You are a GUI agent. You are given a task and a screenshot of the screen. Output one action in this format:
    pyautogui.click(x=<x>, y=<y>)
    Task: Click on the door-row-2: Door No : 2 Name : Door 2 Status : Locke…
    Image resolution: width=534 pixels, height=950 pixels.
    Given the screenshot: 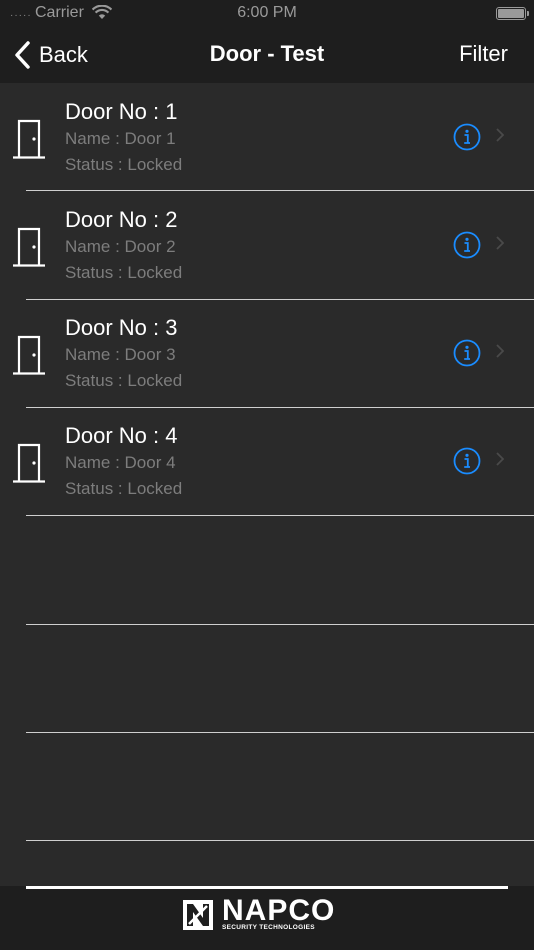 What is the action you would take?
    pyautogui.click(x=267, y=245)
    